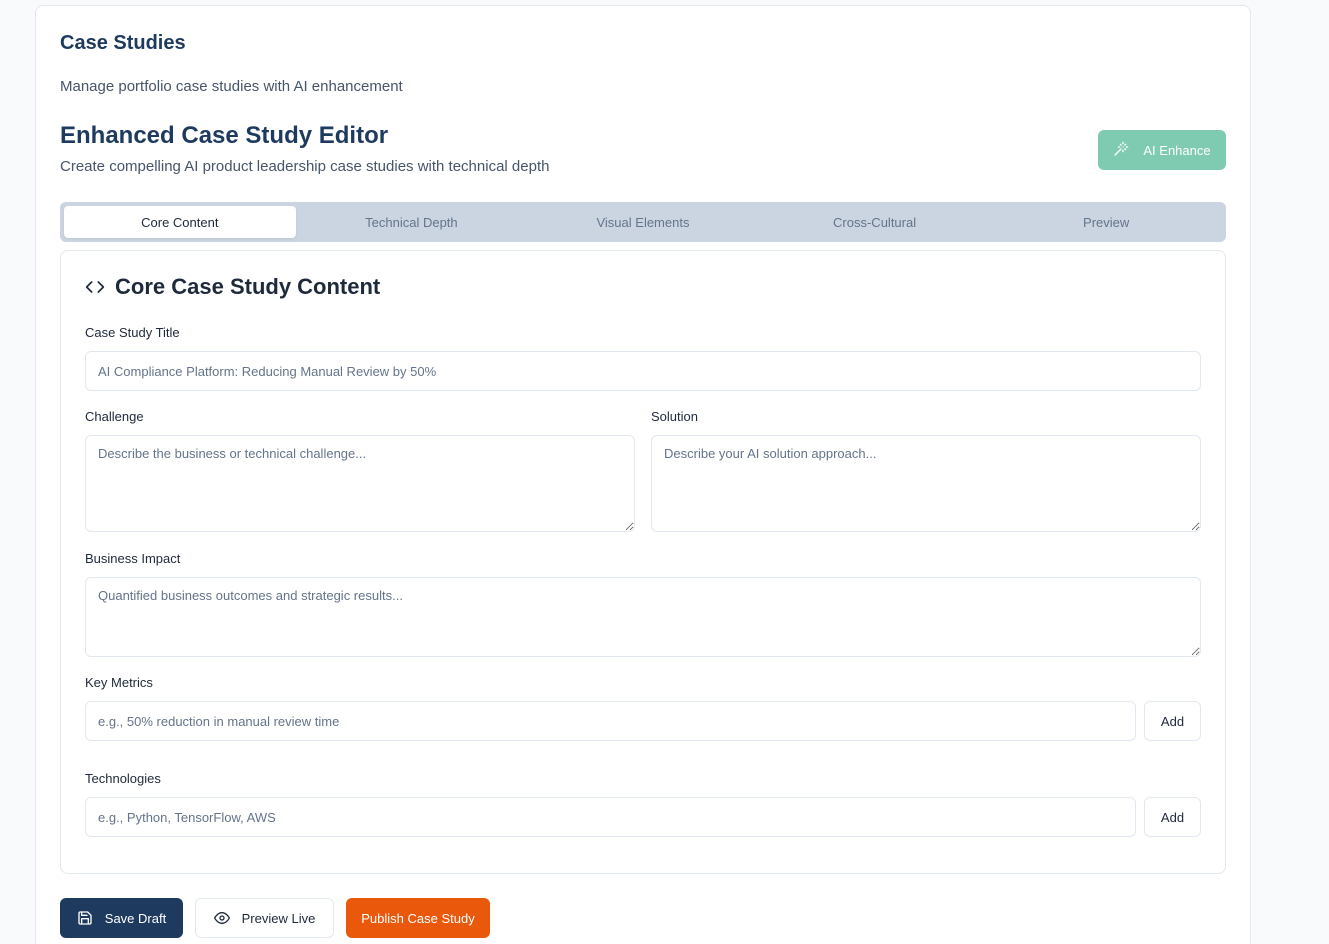 The height and width of the screenshot is (944, 1329). I want to click on publish-case-study-button: Publish Case Study, so click(418, 918).